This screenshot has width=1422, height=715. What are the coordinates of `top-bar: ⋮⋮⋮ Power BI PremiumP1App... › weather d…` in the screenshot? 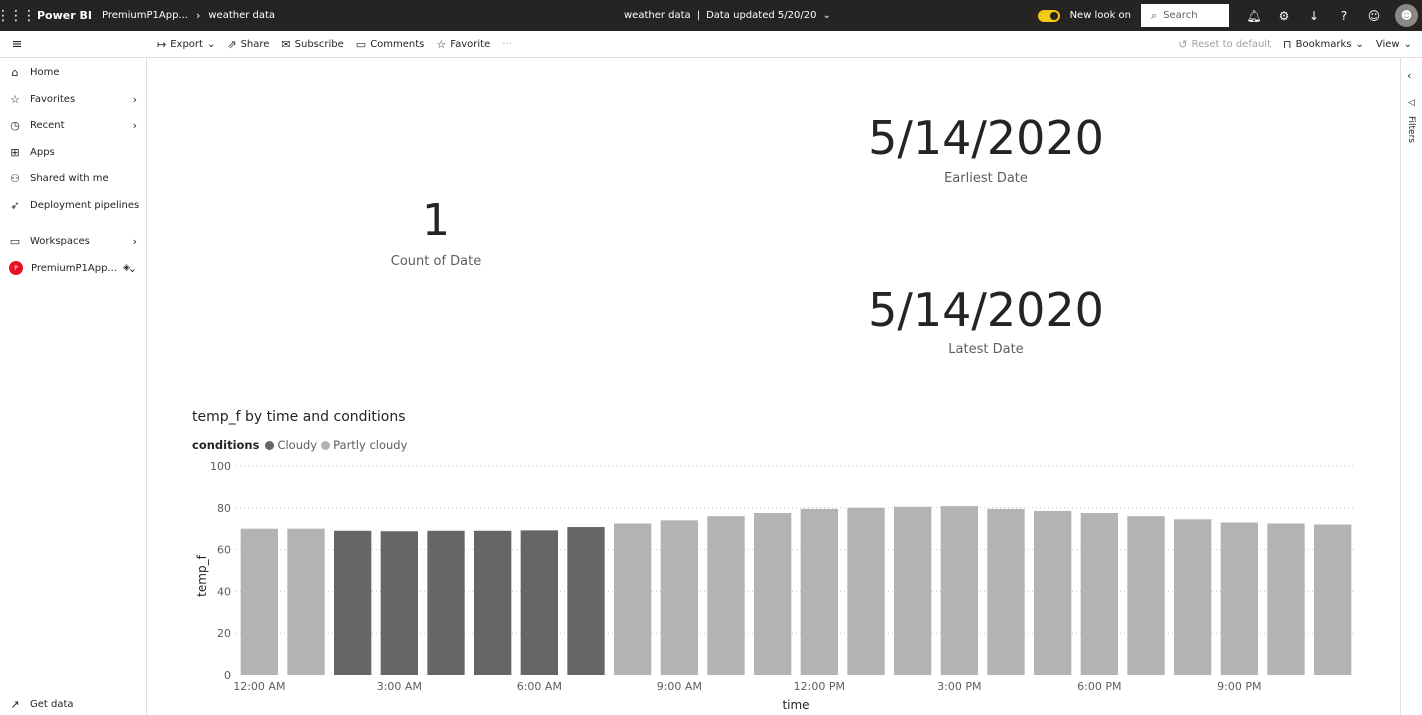 It's located at (711, 15).